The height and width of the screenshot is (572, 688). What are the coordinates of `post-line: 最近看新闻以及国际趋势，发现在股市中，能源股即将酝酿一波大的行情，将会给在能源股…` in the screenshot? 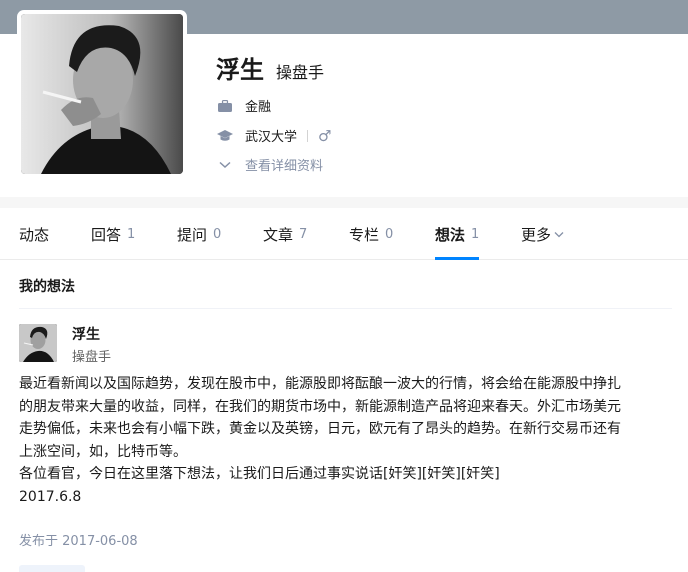 It's located at (320, 384).